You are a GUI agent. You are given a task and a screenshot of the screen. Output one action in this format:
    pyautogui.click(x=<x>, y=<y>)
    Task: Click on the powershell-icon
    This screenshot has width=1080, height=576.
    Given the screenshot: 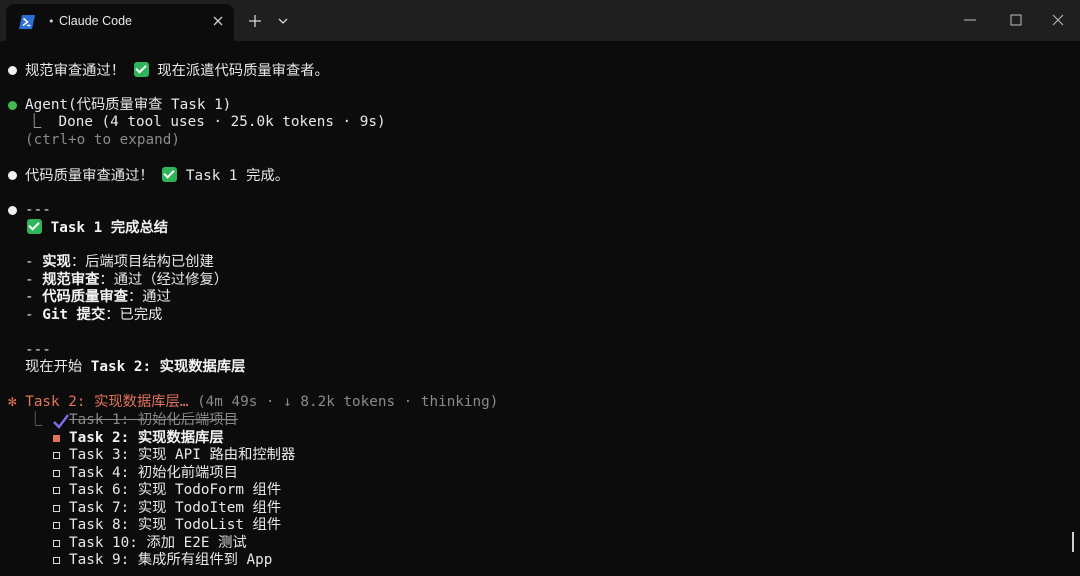 What is the action you would take?
    pyautogui.click(x=27, y=22)
    